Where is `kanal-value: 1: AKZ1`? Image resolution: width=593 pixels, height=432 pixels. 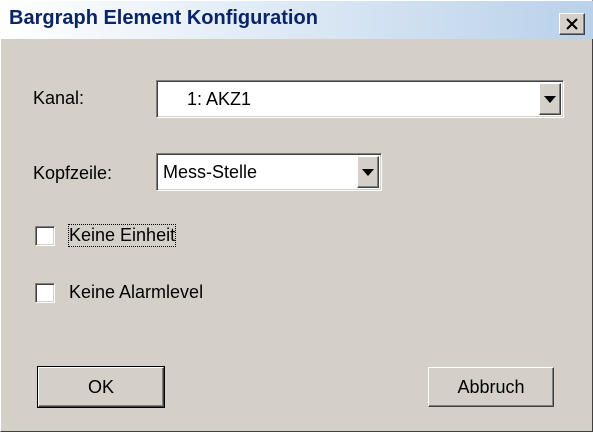 kanal-value: 1: AKZ1 is located at coordinates (219, 99).